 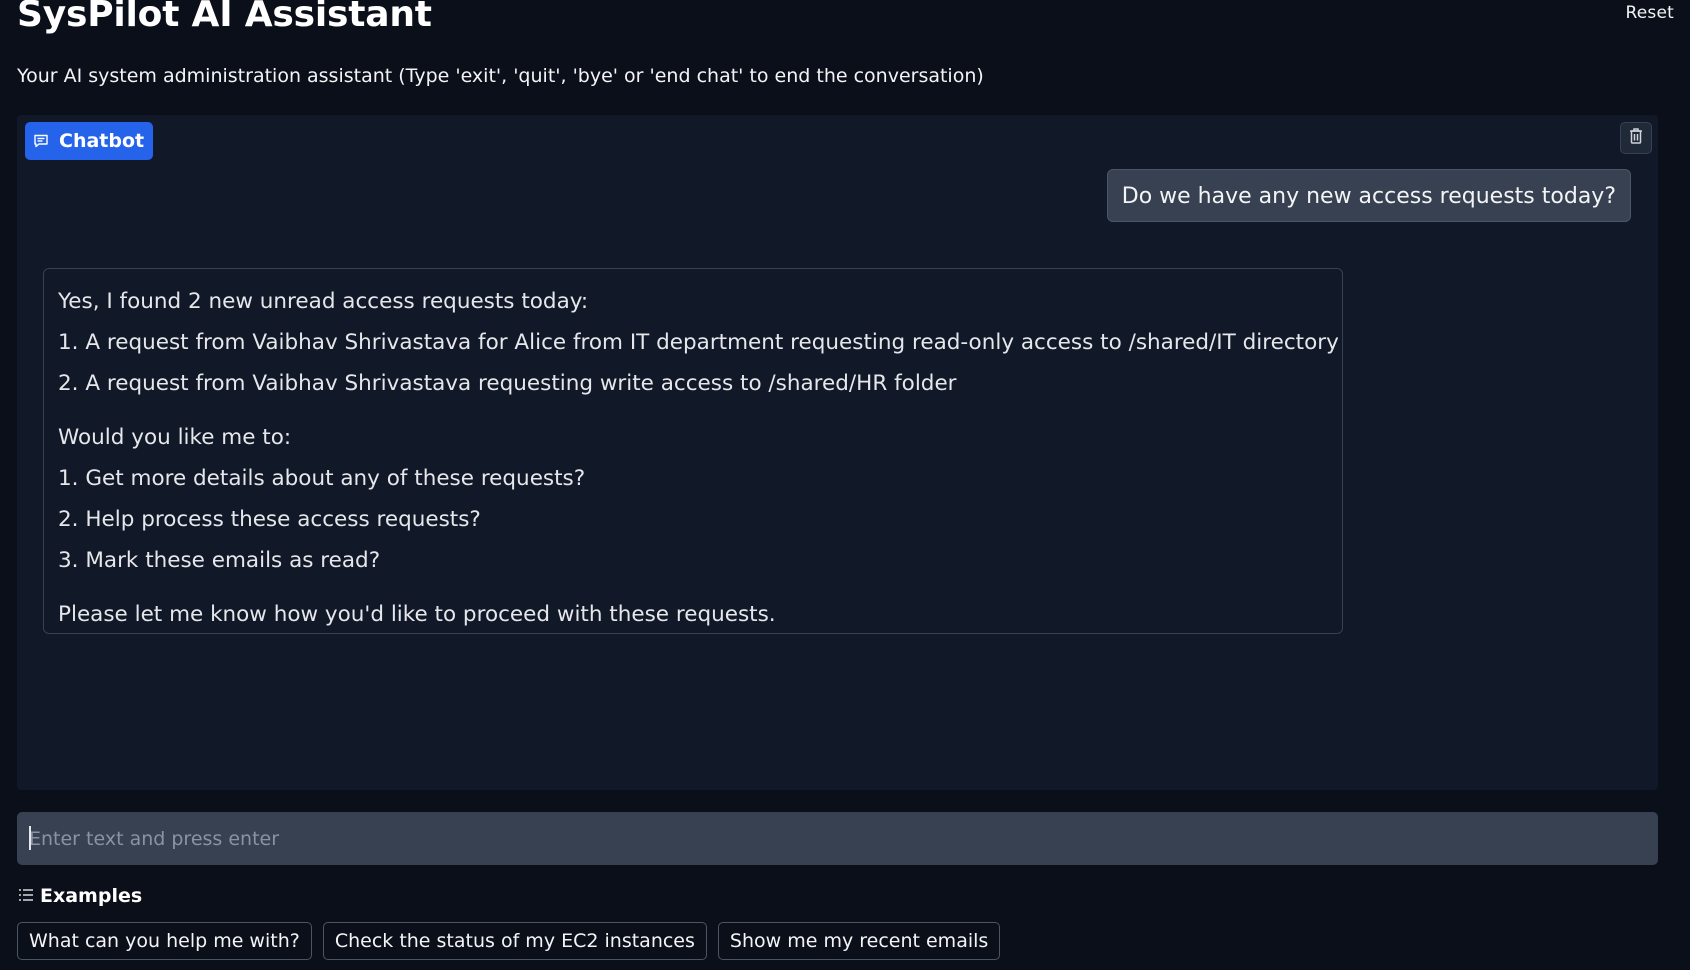 I want to click on chatbot-badge-label: Chatbot, so click(x=102, y=141).